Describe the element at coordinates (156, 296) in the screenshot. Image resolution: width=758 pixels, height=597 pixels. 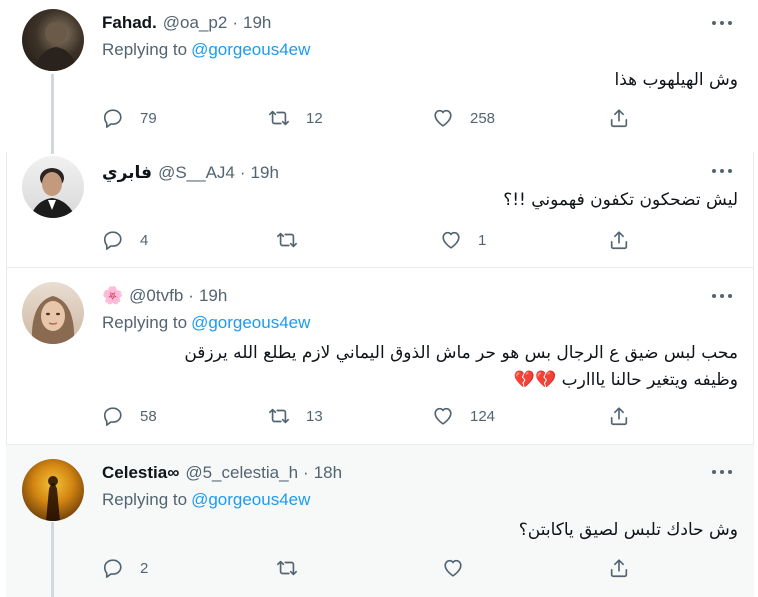
I see `user-handle: @0tvfb` at that location.